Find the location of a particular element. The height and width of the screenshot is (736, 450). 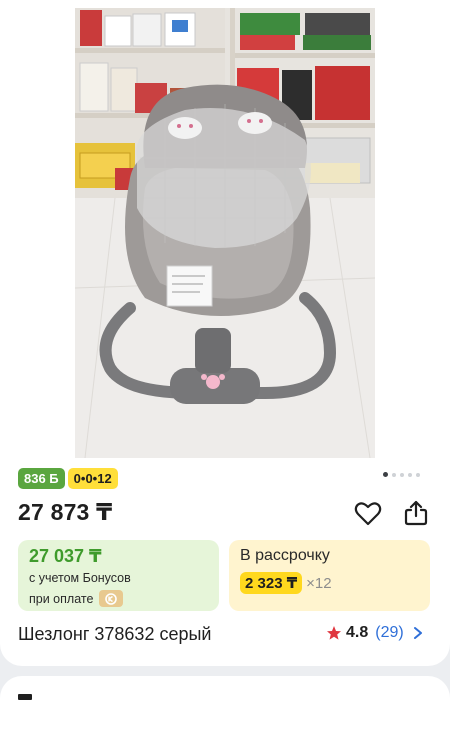

share-icon is located at coordinates (416, 513).